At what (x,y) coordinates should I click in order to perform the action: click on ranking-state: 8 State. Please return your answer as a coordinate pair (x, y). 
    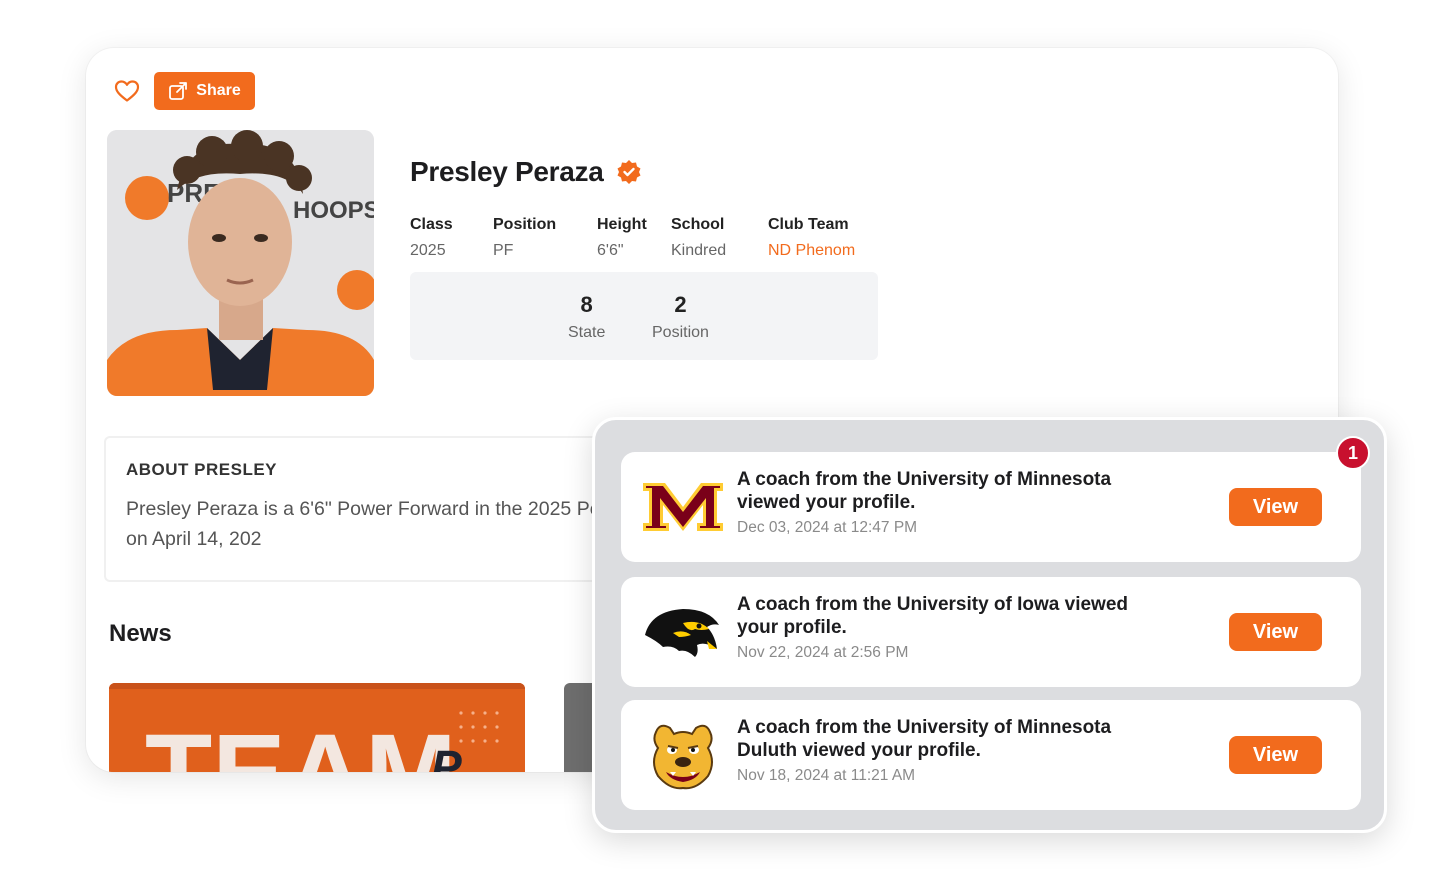
    Looking at the image, I should click on (586, 317).